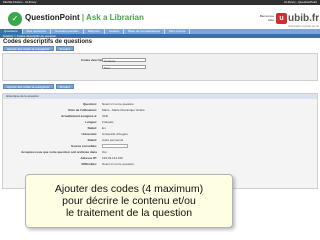 This screenshot has width=320, height=240. Describe the element at coordinates (160, 134) in the screenshot. I see `record-row: Université: Université d'Angers` at that location.